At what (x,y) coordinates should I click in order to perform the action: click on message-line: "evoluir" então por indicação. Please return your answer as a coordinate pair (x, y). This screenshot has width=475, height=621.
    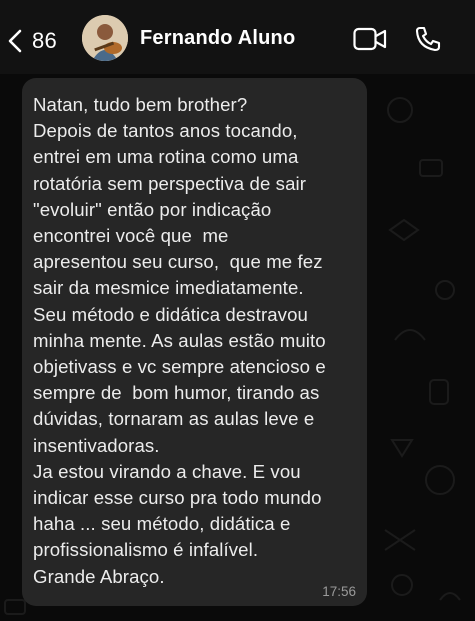
    Looking at the image, I should click on (152, 209).